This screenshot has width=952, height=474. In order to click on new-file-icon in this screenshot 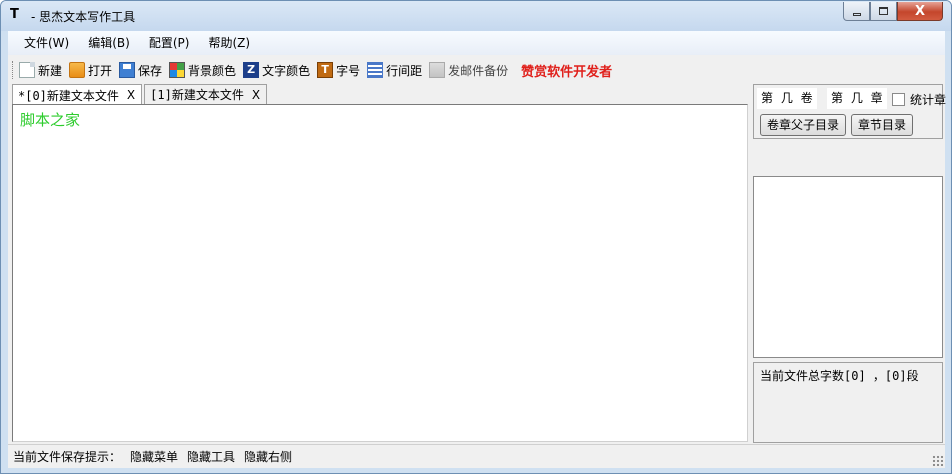, I will do `click(27, 70)`.